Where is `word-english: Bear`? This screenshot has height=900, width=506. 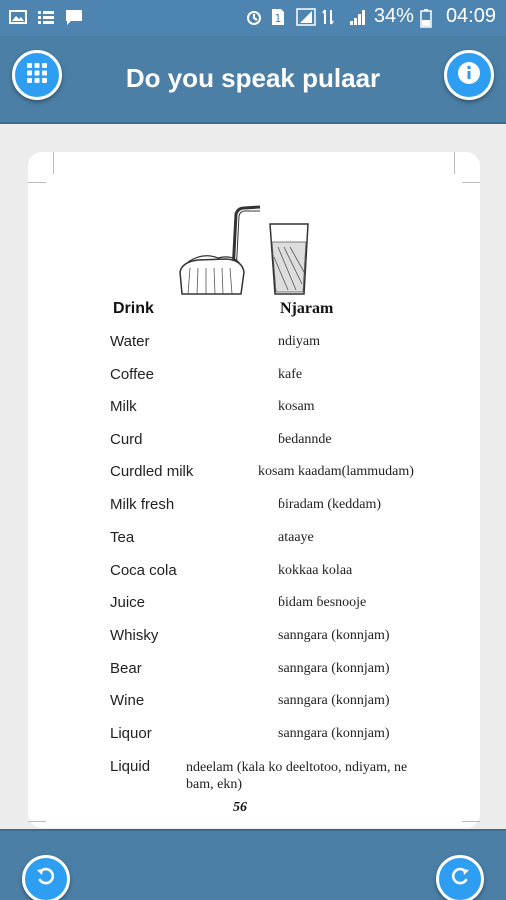 word-english: Bear is located at coordinates (126, 668).